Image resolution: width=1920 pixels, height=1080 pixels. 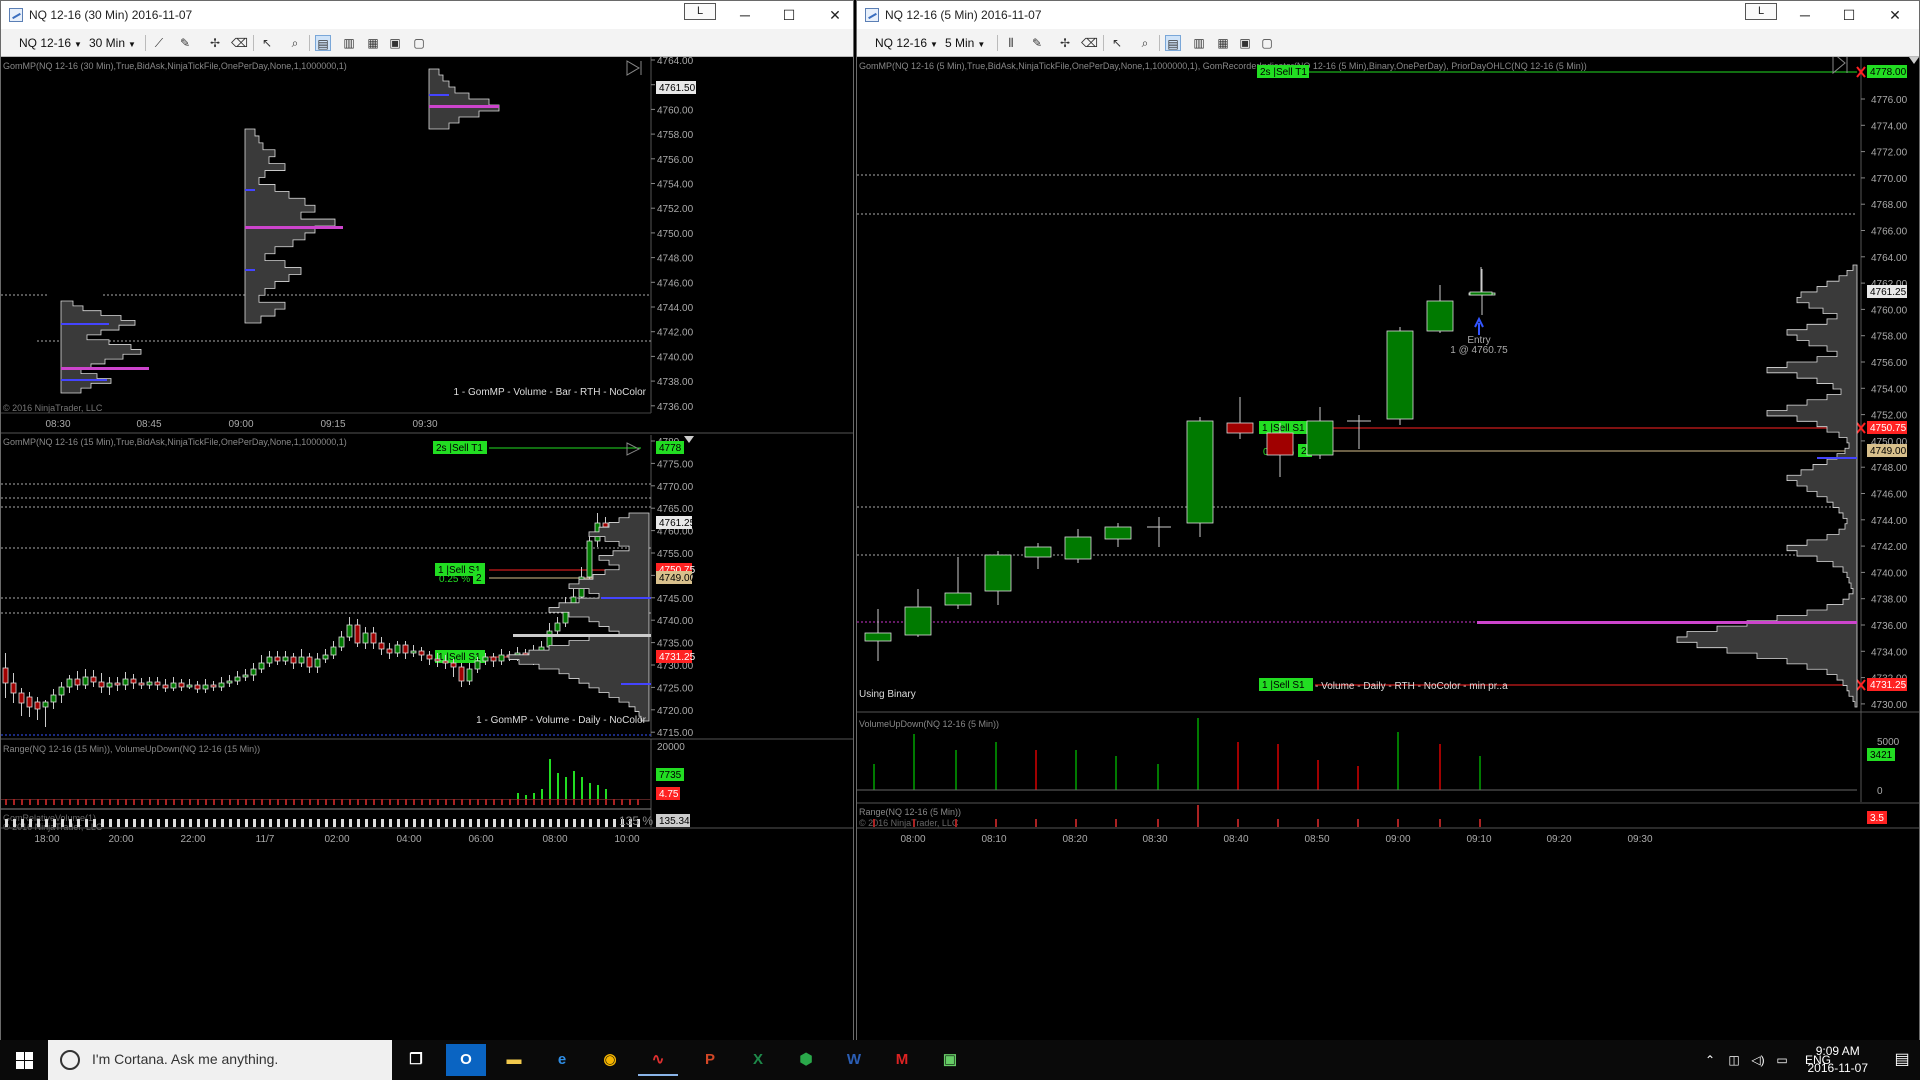 What do you see at coordinates (670, 775) in the screenshot?
I see `volume-value-marker: 7735` at bounding box center [670, 775].